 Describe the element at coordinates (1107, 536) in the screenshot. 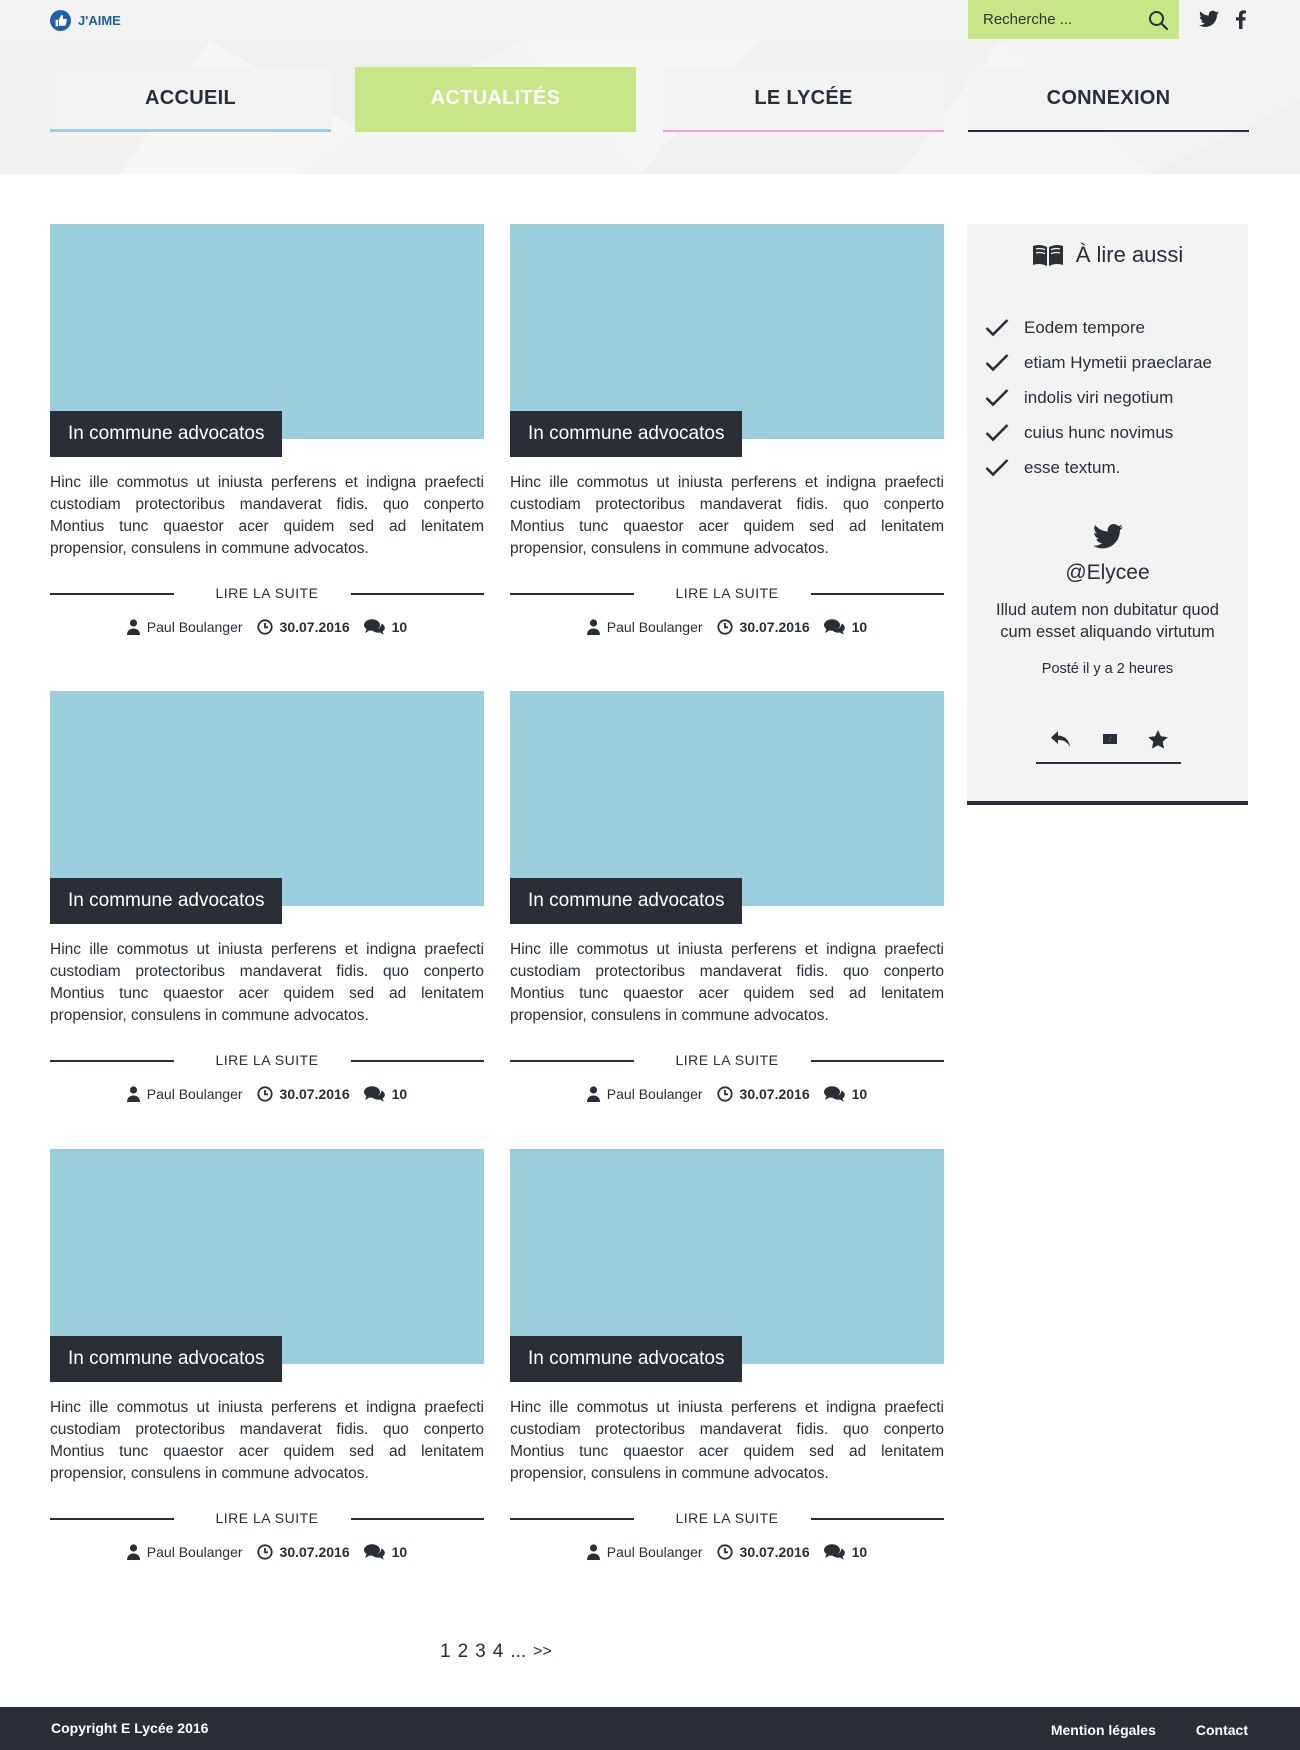

I see `twitter-bird-icon` at that location.